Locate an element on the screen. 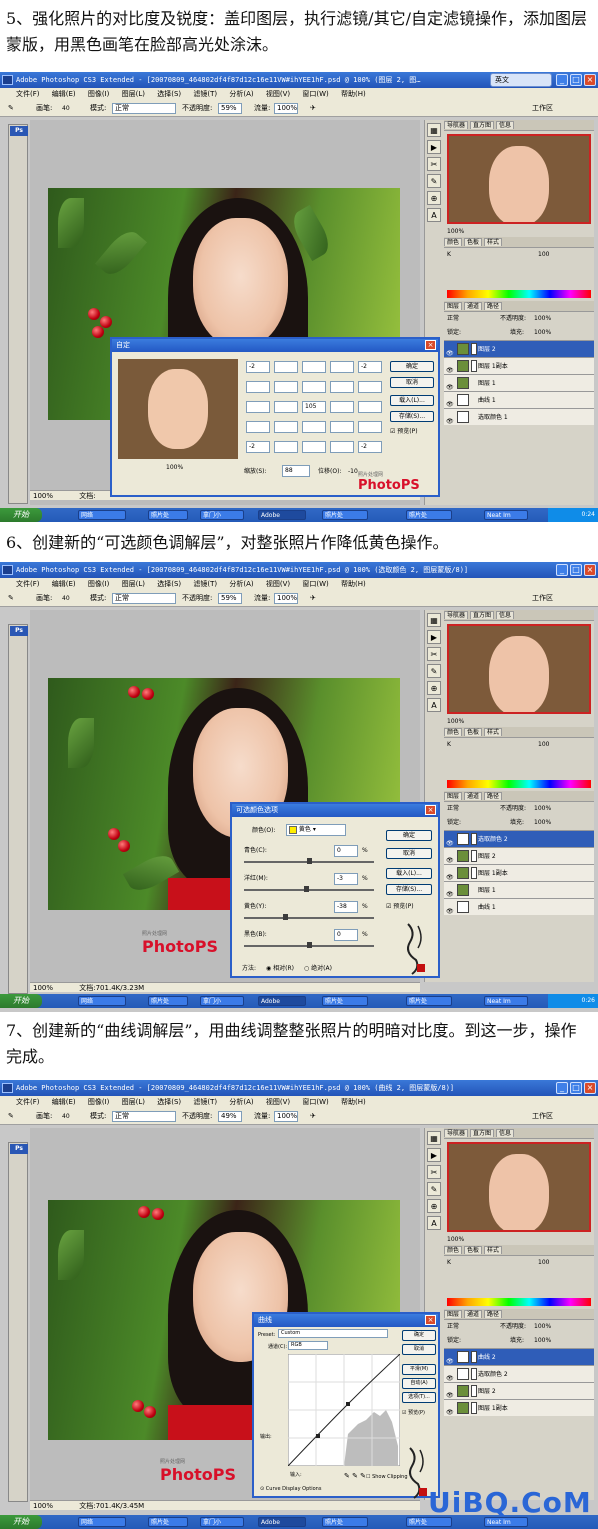 Image resolution: width=598 pixels, height=1529 pixels. maximize-button: □ is located at coordinates (576, 80).